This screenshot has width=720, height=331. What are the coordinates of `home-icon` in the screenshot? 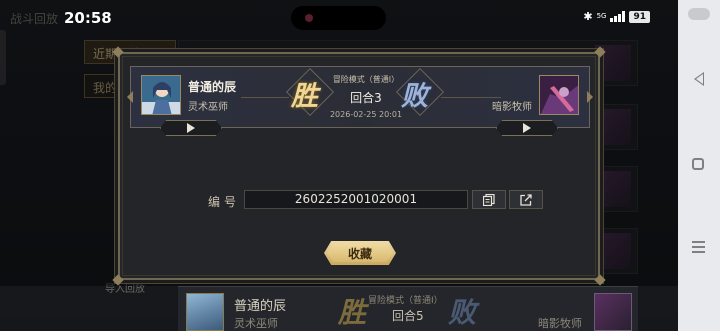 It's located at (698, 164).